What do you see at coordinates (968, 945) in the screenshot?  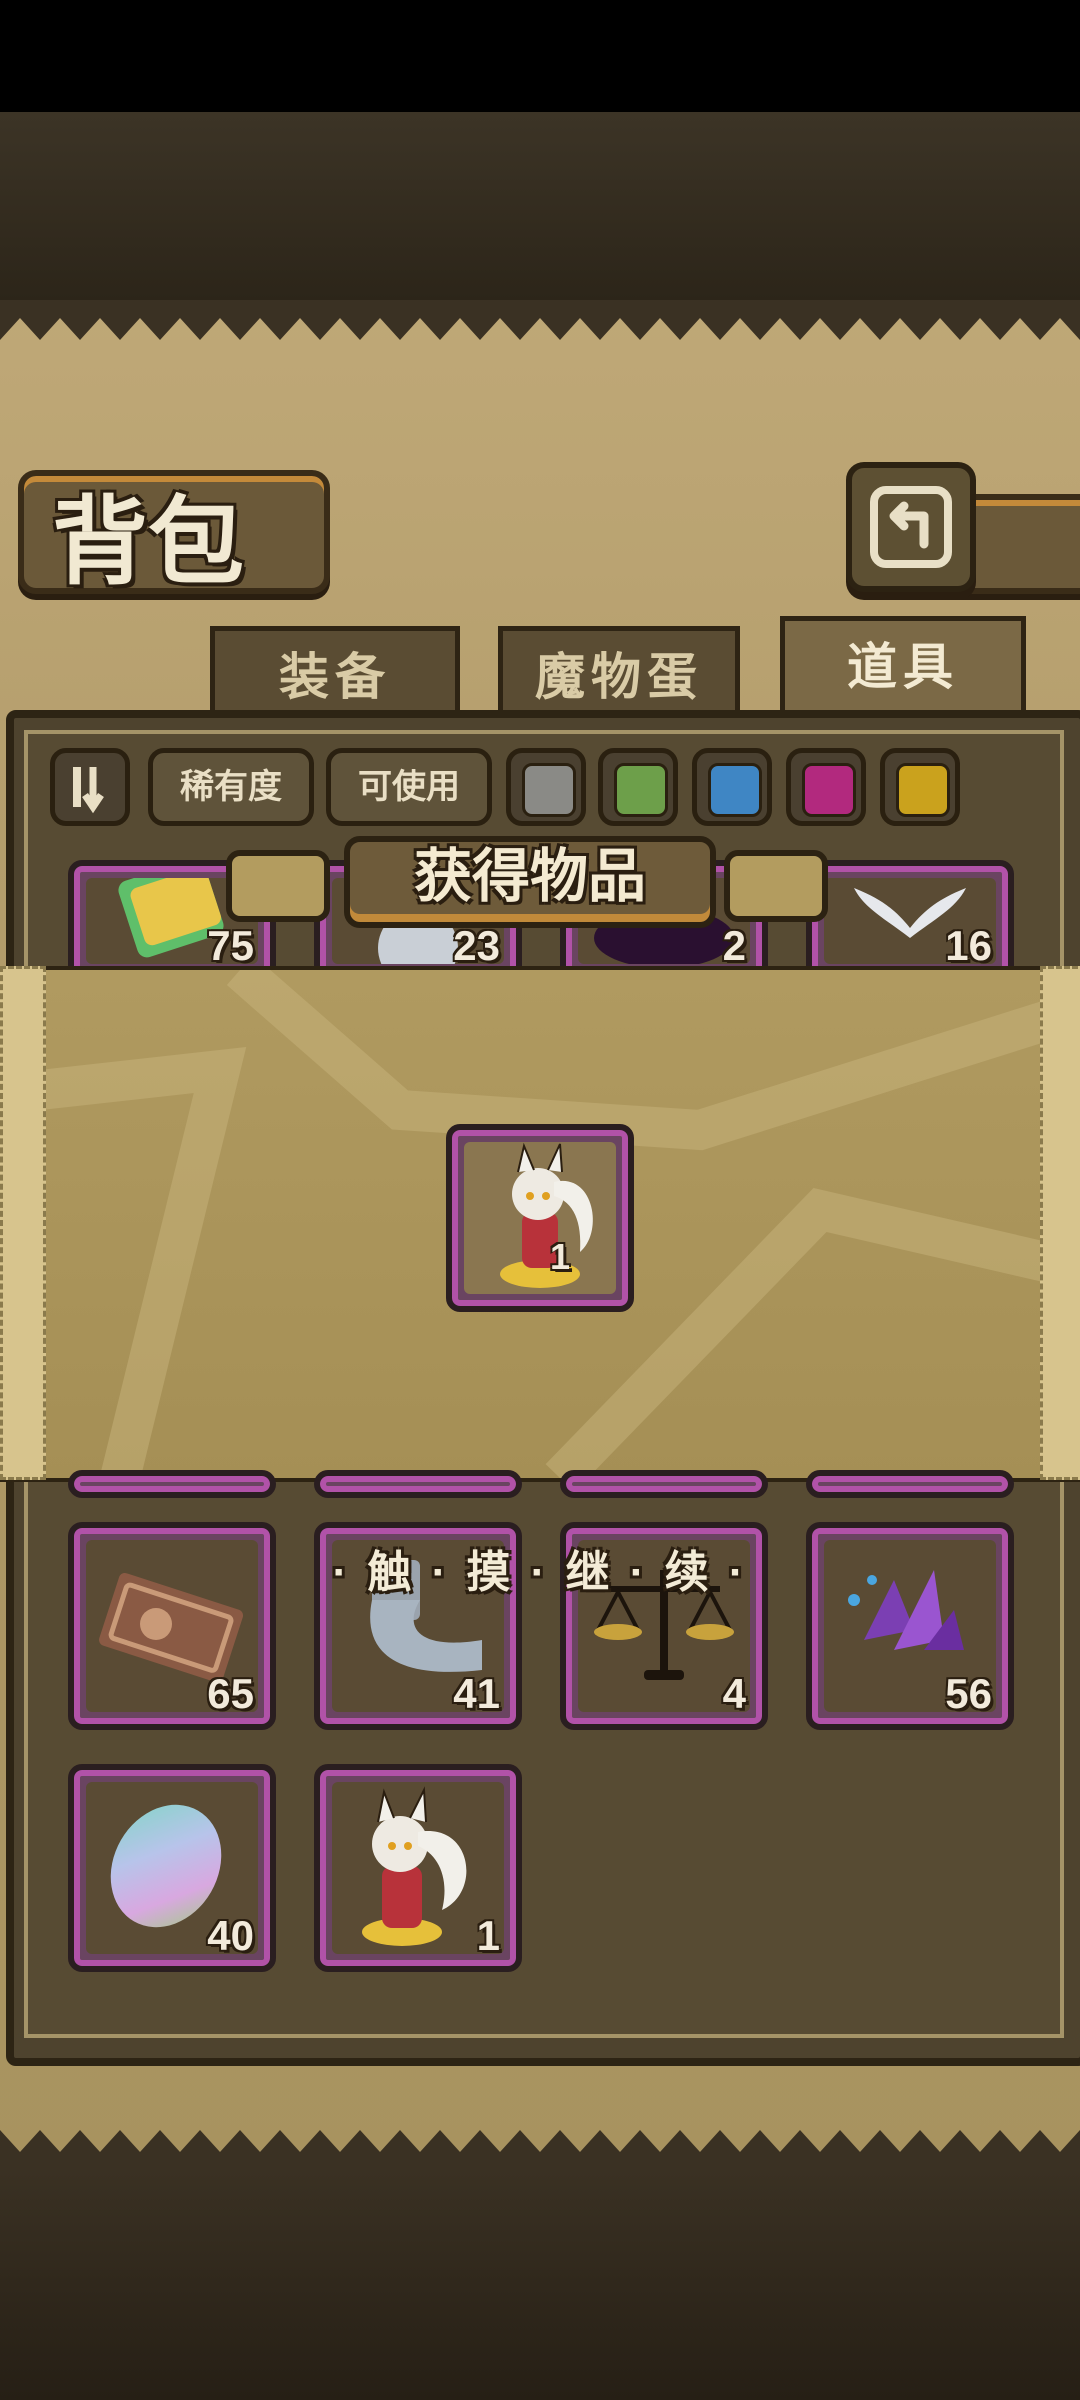 I see `item-count: 16` at bounding box center [968, 945].